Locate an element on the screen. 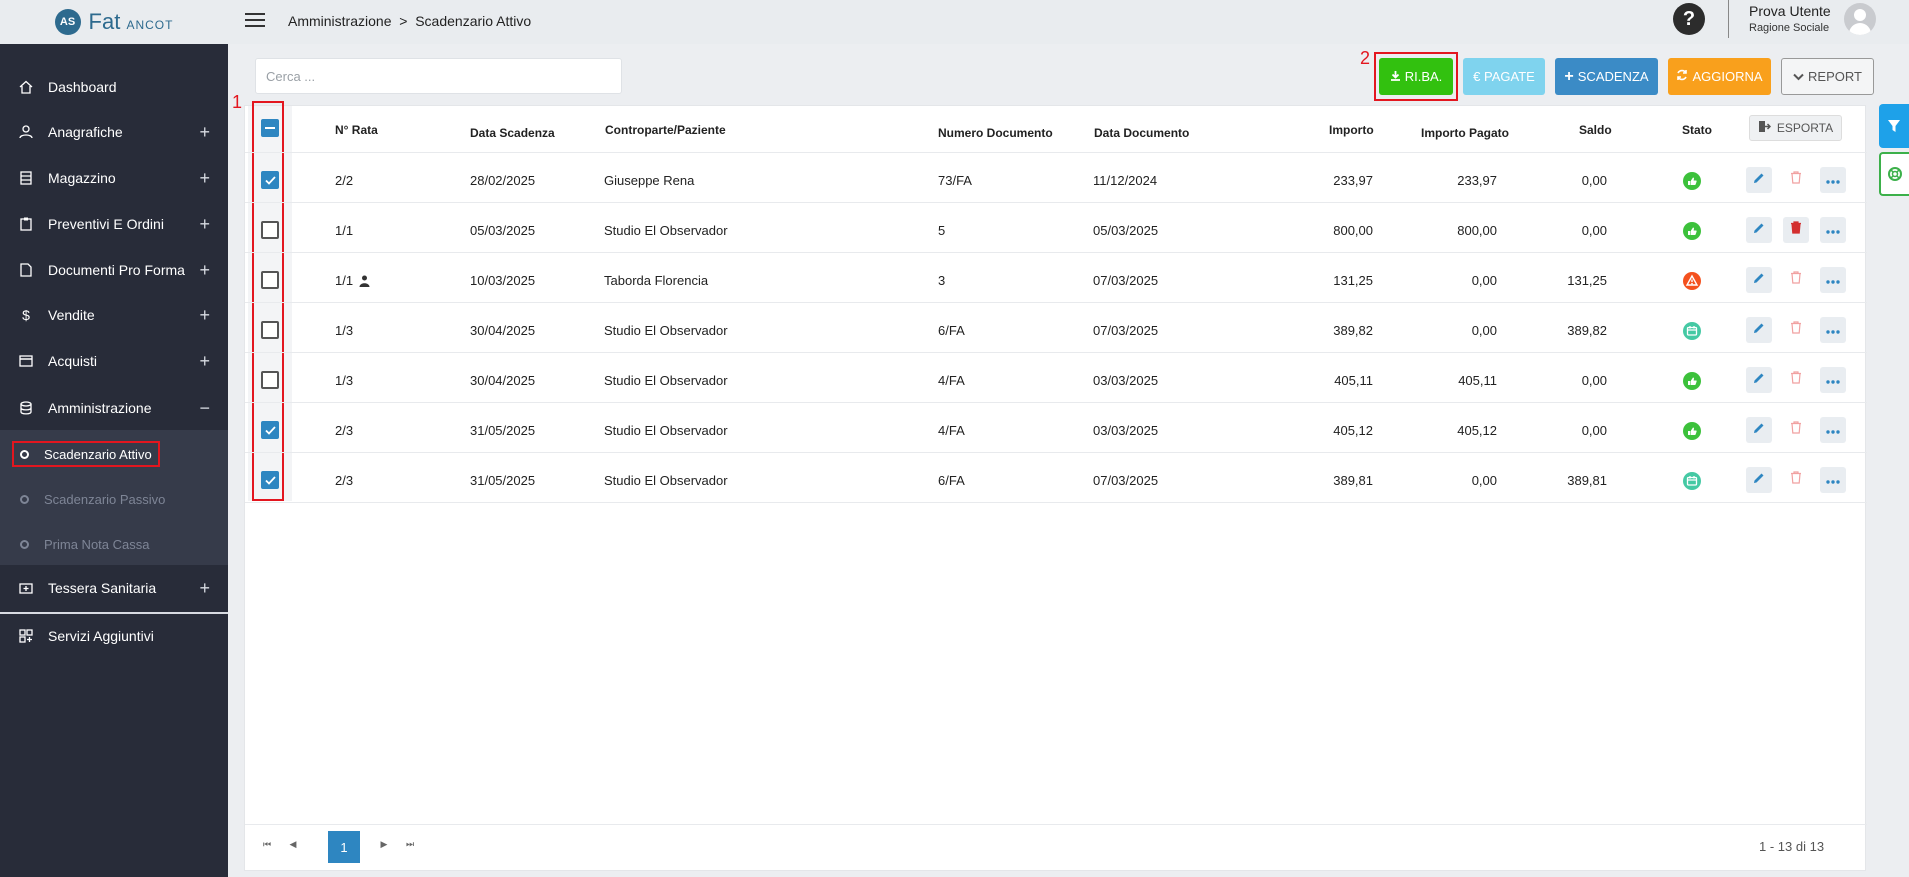  header-data-documento: Data Documento is located at coordinates (1141, 133).